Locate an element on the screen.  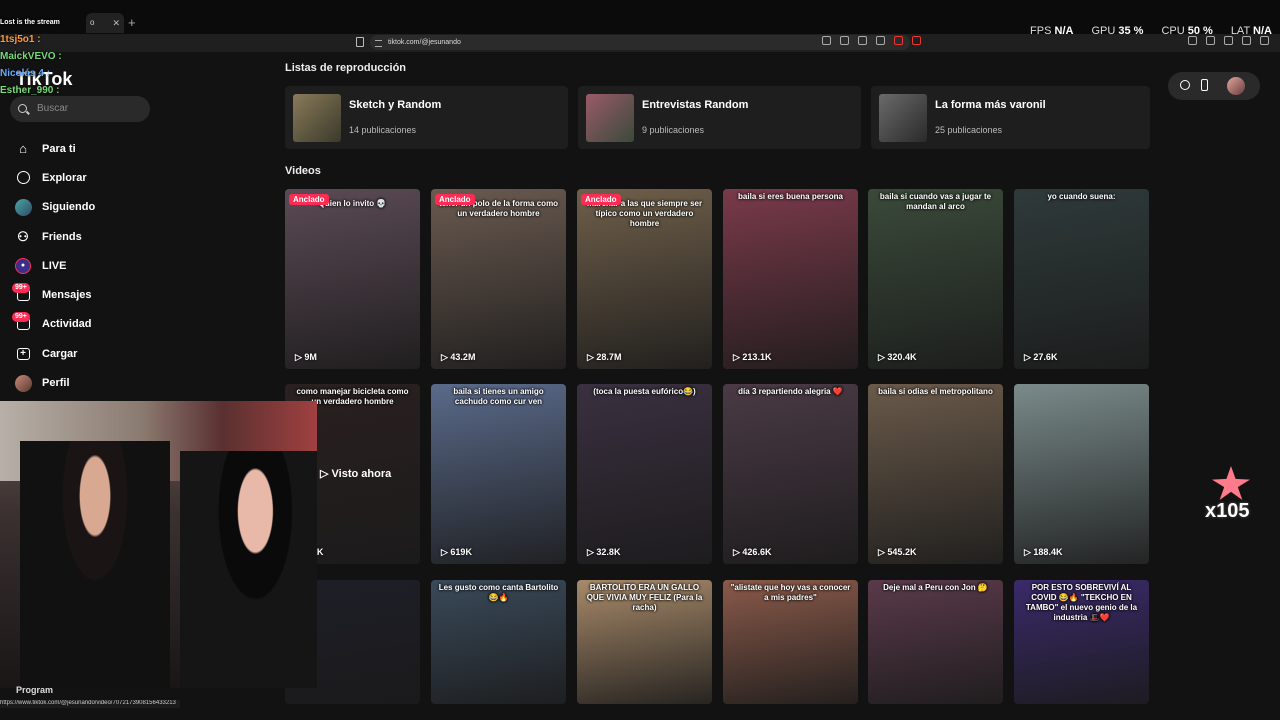
sidebar-item-para-ti: ⌂ Para ti is located at coordinates (54, 148).